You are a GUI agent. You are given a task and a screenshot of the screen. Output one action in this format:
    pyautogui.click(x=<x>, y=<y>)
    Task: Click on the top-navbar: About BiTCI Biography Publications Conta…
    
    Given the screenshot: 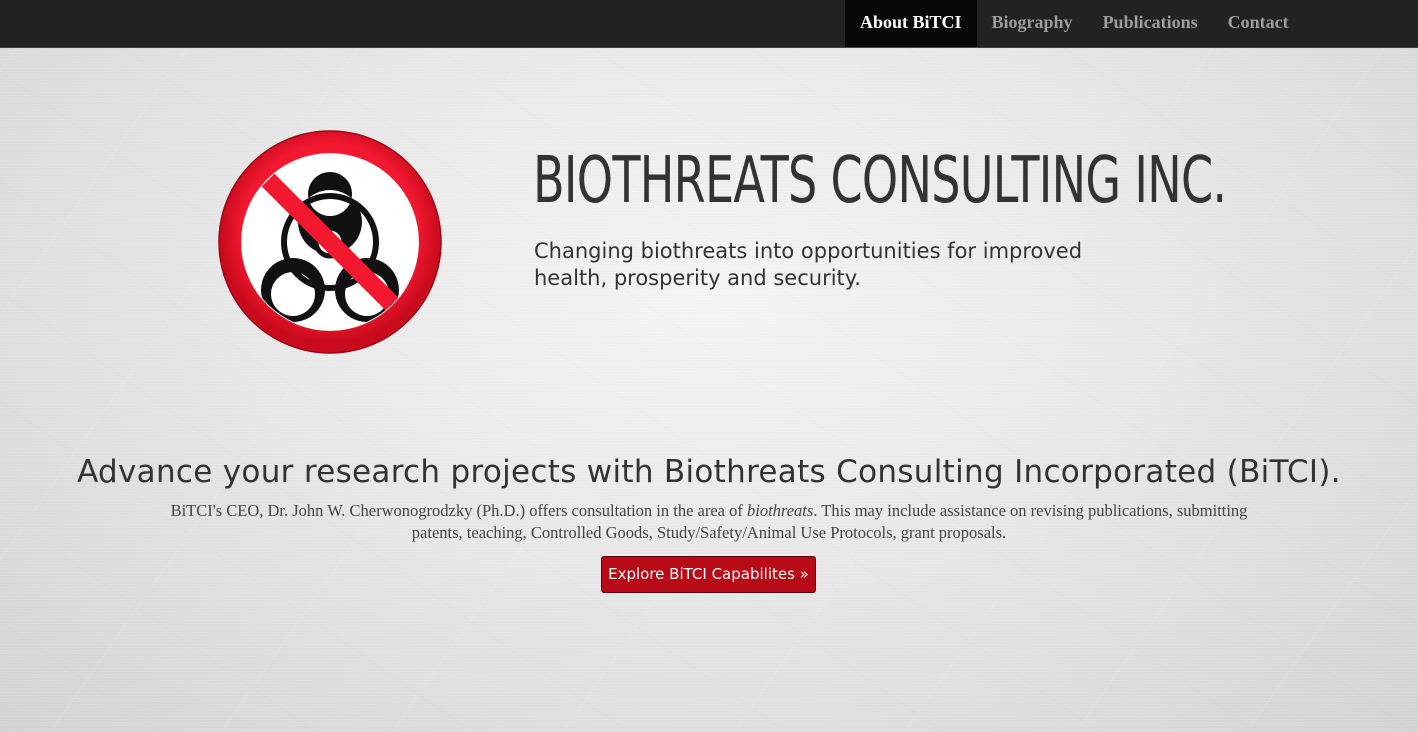 What is the action you would take?
    pyautogui.click(x=709, y=24)
    